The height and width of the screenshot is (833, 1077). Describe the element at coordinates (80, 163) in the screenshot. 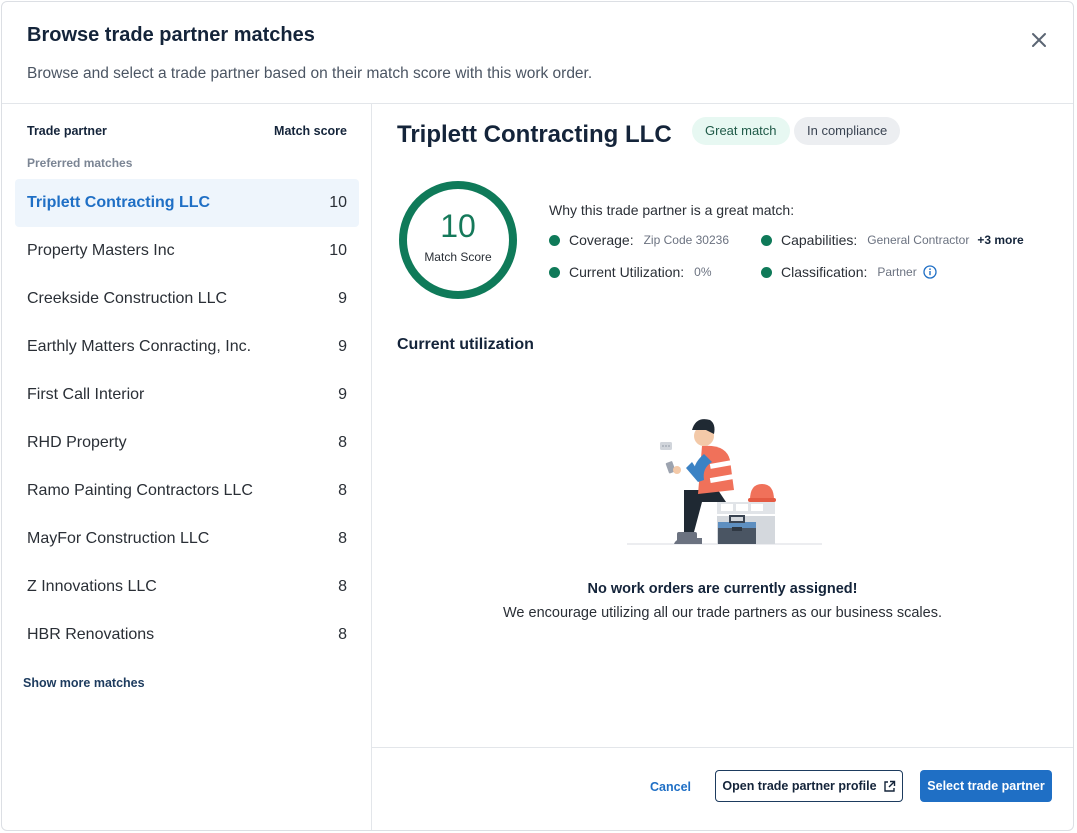

I see `preferred-matches-label: Preferred matches` at that location.